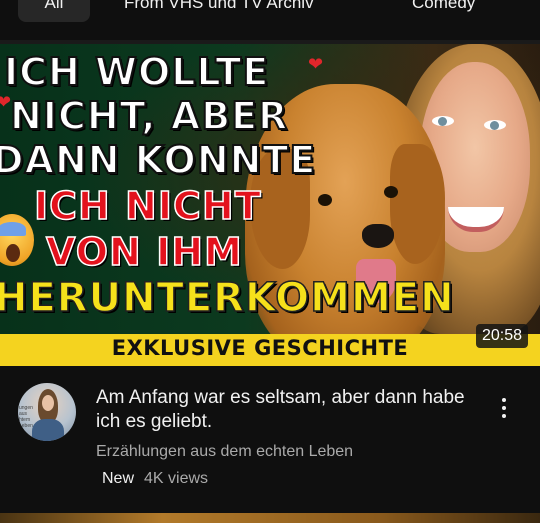 This screenshot has width=540, height=523. What do you see at coordinates (219, 11) in the screenshot?
I see `chip-vhs-tv-archiv: From VHS und TV Archiv` at bounding box center [219, 11].